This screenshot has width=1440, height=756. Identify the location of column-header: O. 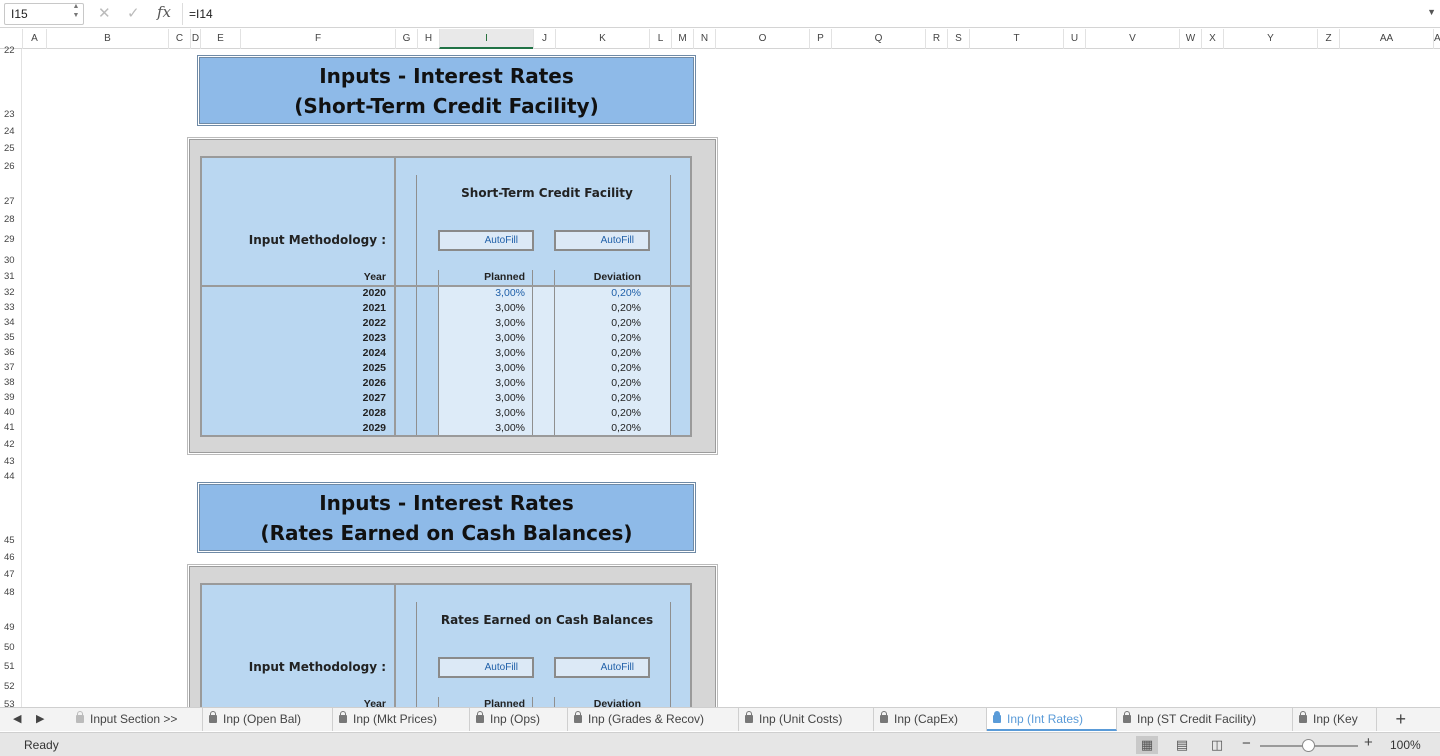
(762, 39).